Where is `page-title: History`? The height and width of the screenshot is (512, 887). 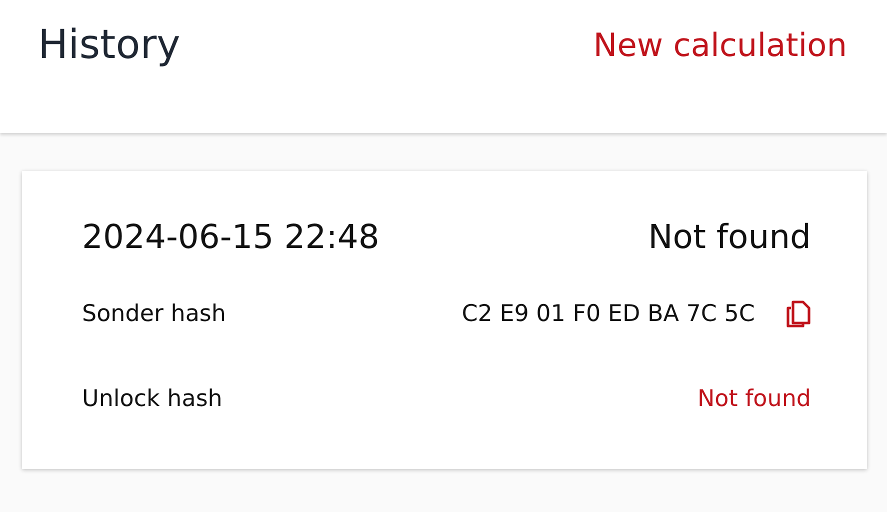
page-title: History is located at coordinates (109, 45).